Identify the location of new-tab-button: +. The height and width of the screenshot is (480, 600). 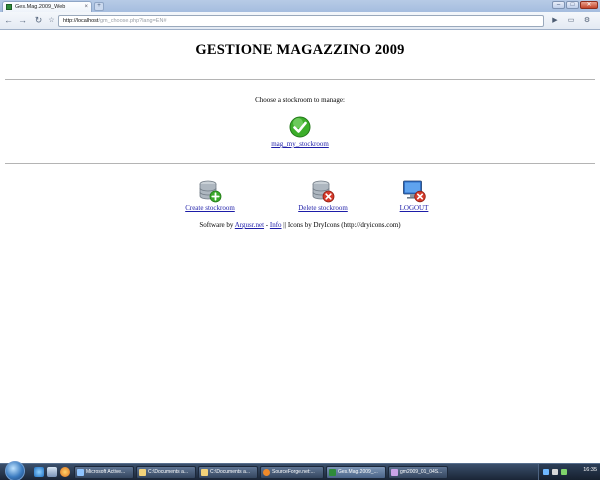
(99, 6).